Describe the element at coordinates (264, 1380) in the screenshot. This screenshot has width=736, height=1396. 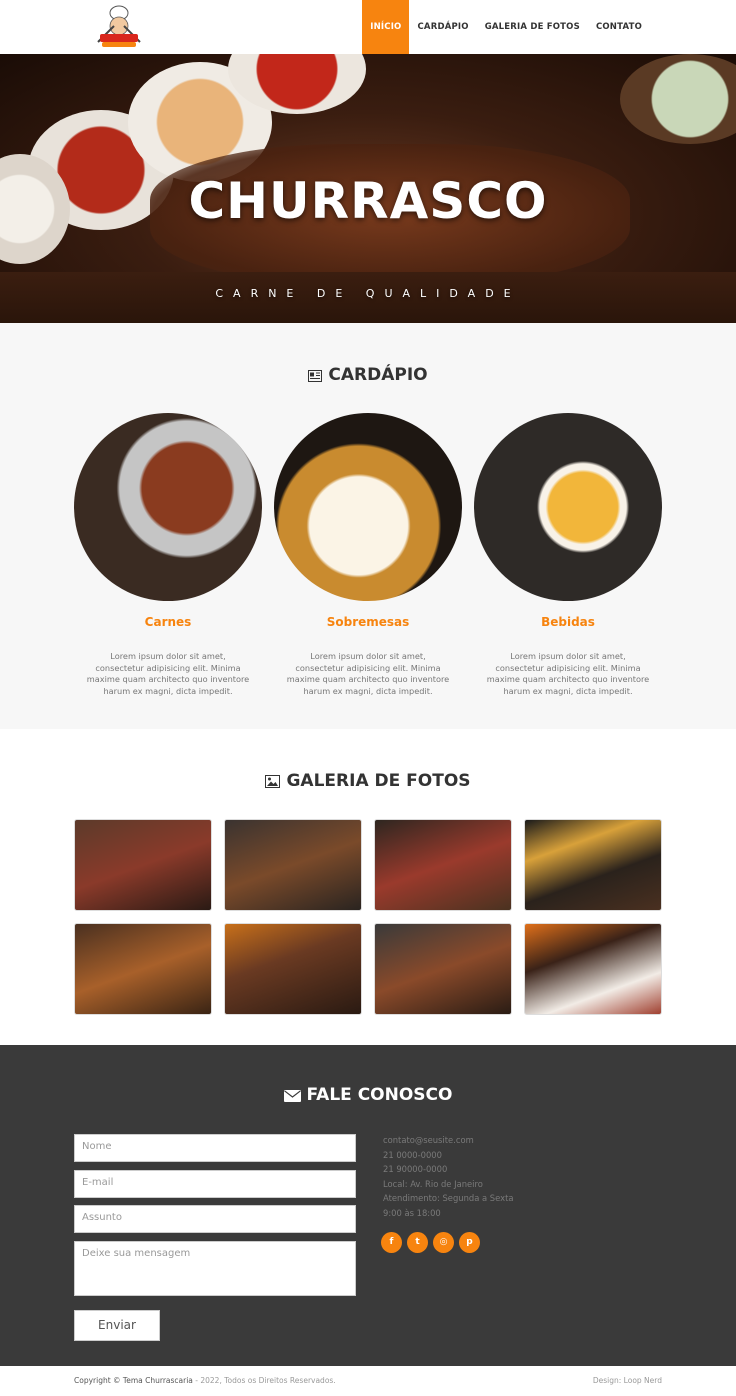
I see `copyright-rest: - 2022, Todos os Direitos Reservados.` at that location.